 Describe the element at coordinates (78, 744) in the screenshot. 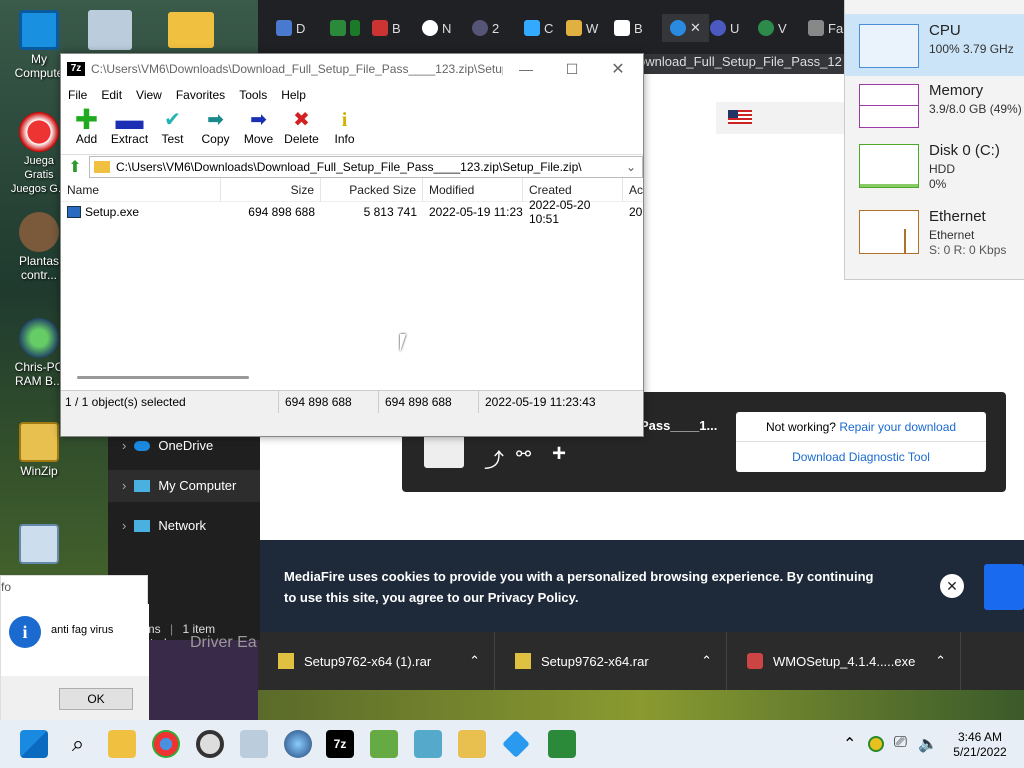

I see `search-icon: ⌕` at that location.